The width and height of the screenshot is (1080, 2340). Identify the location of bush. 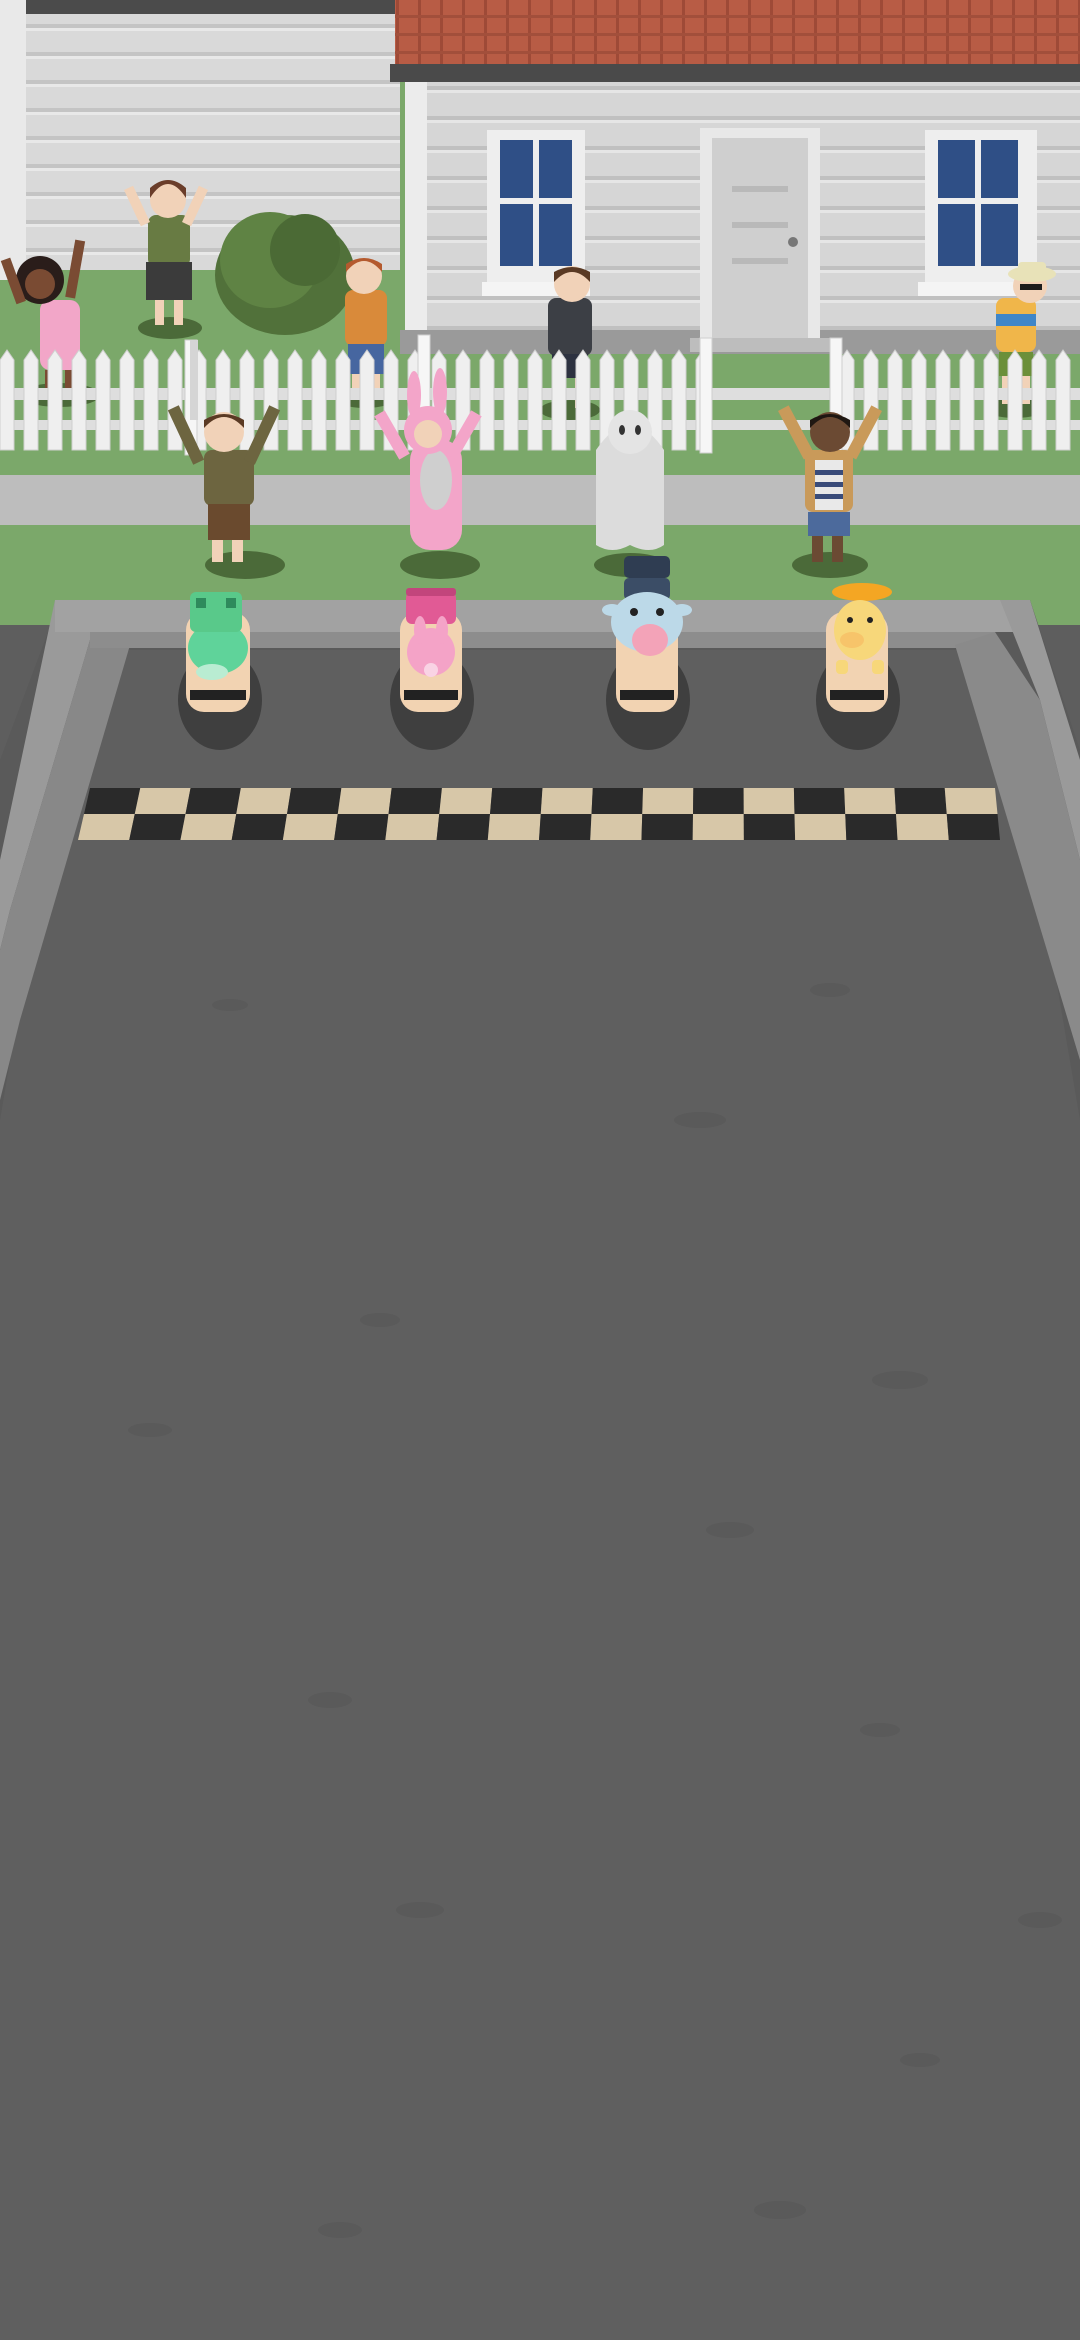
(285, 273).